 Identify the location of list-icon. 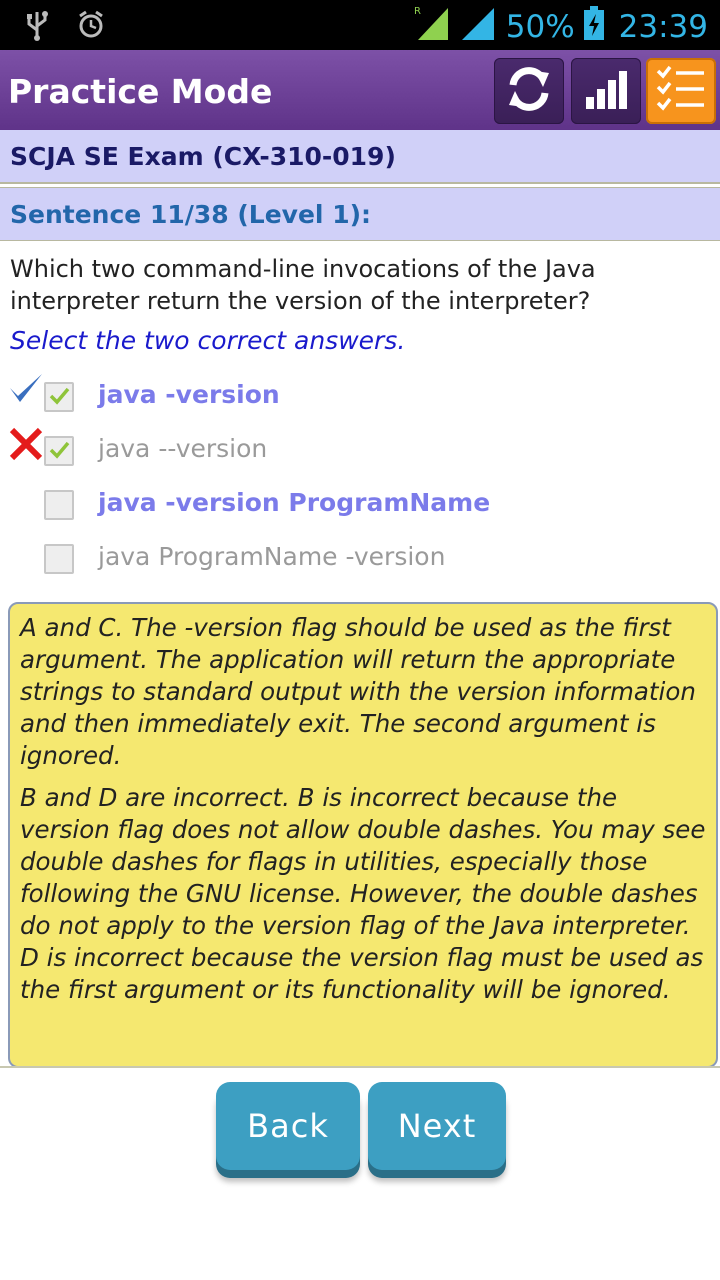
(681, 91).